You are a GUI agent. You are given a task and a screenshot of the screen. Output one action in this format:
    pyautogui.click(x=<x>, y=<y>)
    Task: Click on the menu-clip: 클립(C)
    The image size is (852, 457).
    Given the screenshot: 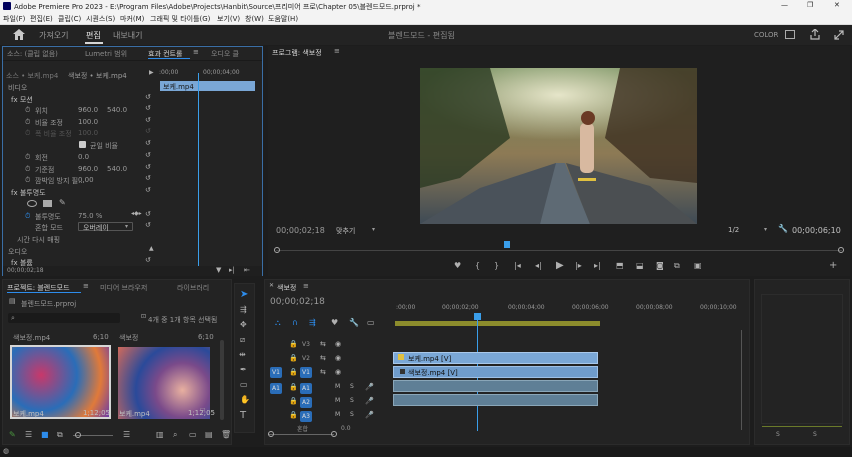 What is the action you would take?
    pyautogui.click(x=69, y=19)
    